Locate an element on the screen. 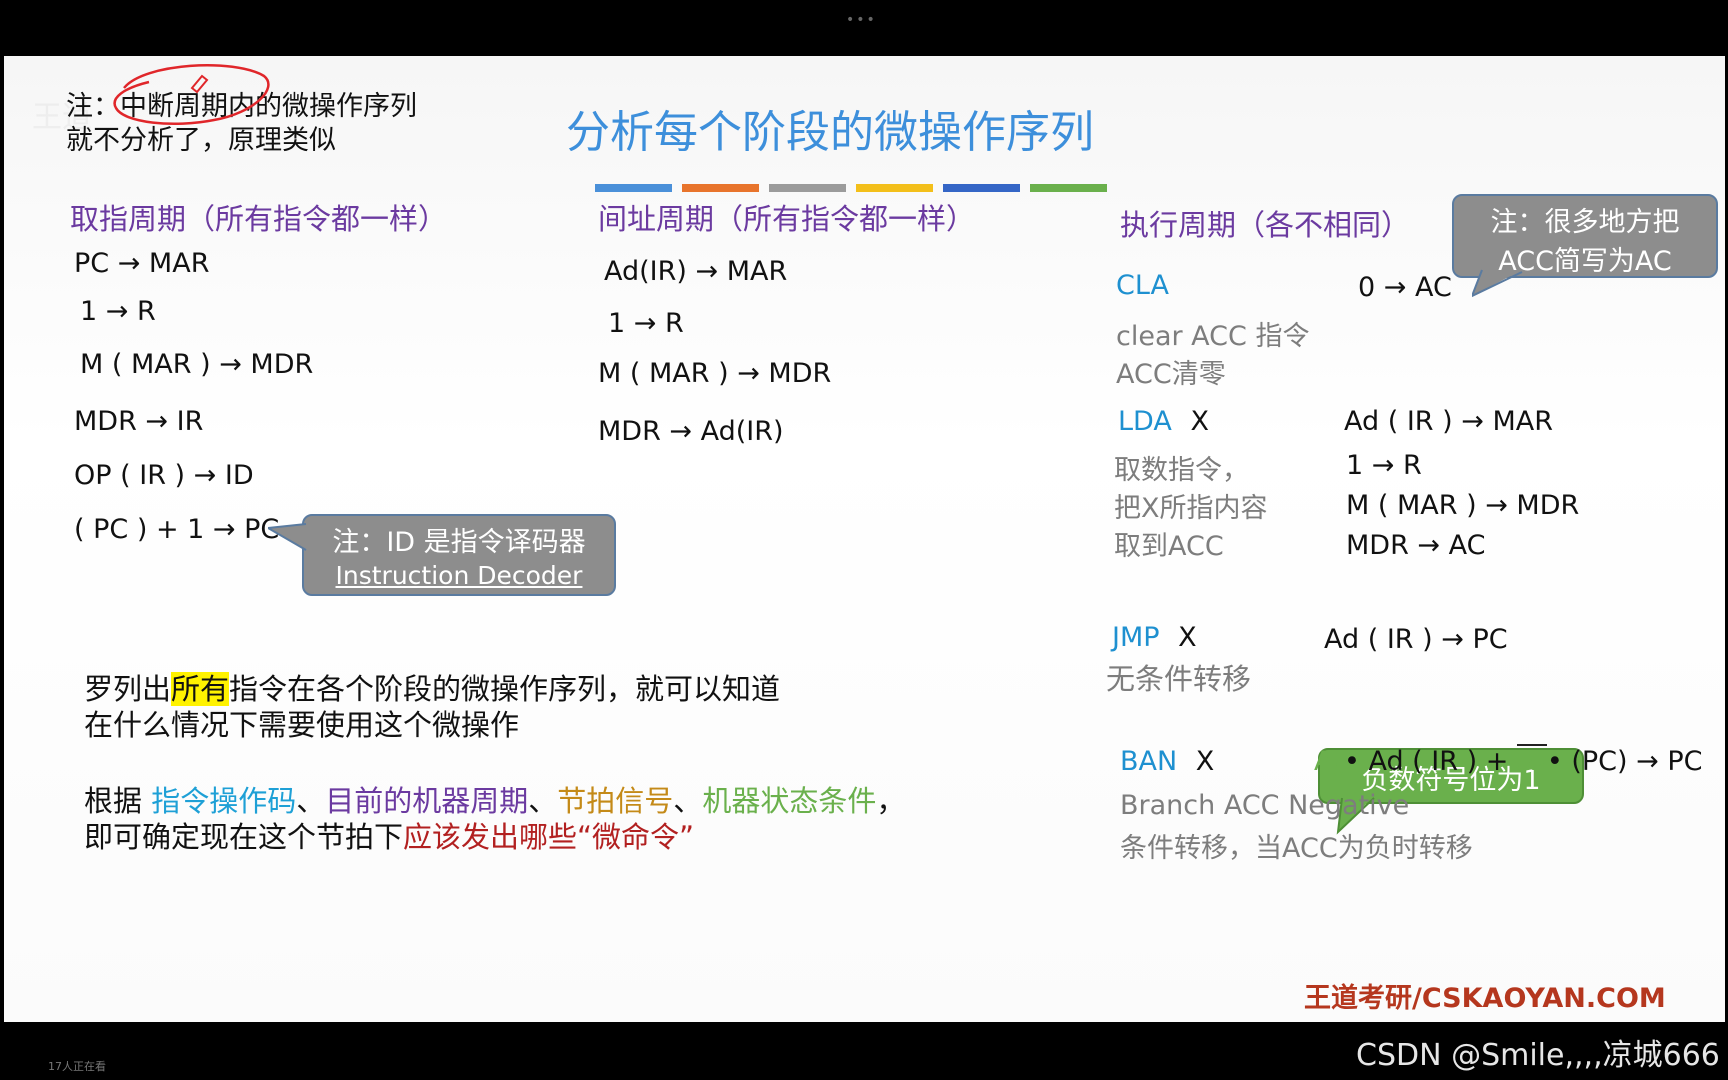  callout-id-decoder: 注：ID 是指令译码器 Instruction Decoder is located at coordinates (459, 555).